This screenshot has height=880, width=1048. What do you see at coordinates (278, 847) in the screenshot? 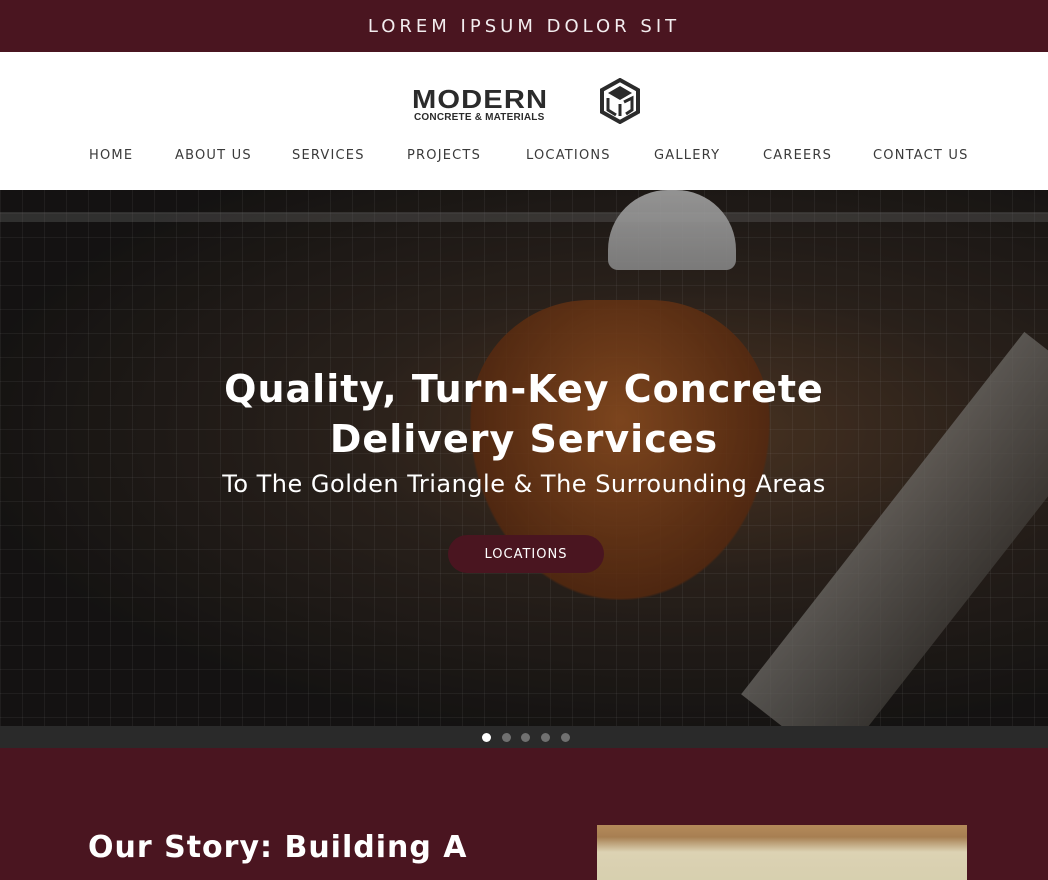
I see `story-title: Our Story: Building A` at bounding box center [278, 847].